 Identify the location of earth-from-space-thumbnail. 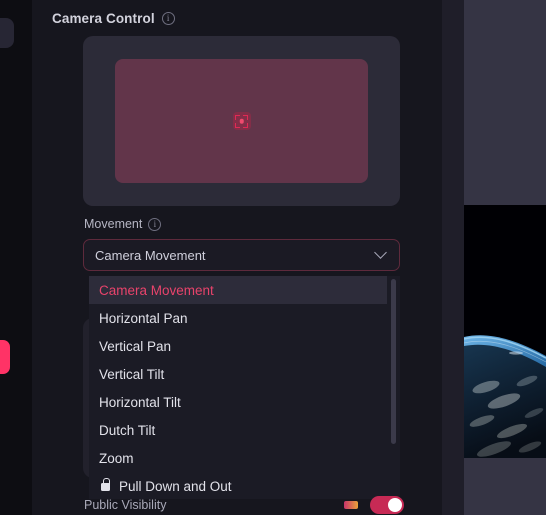
(505, 331).